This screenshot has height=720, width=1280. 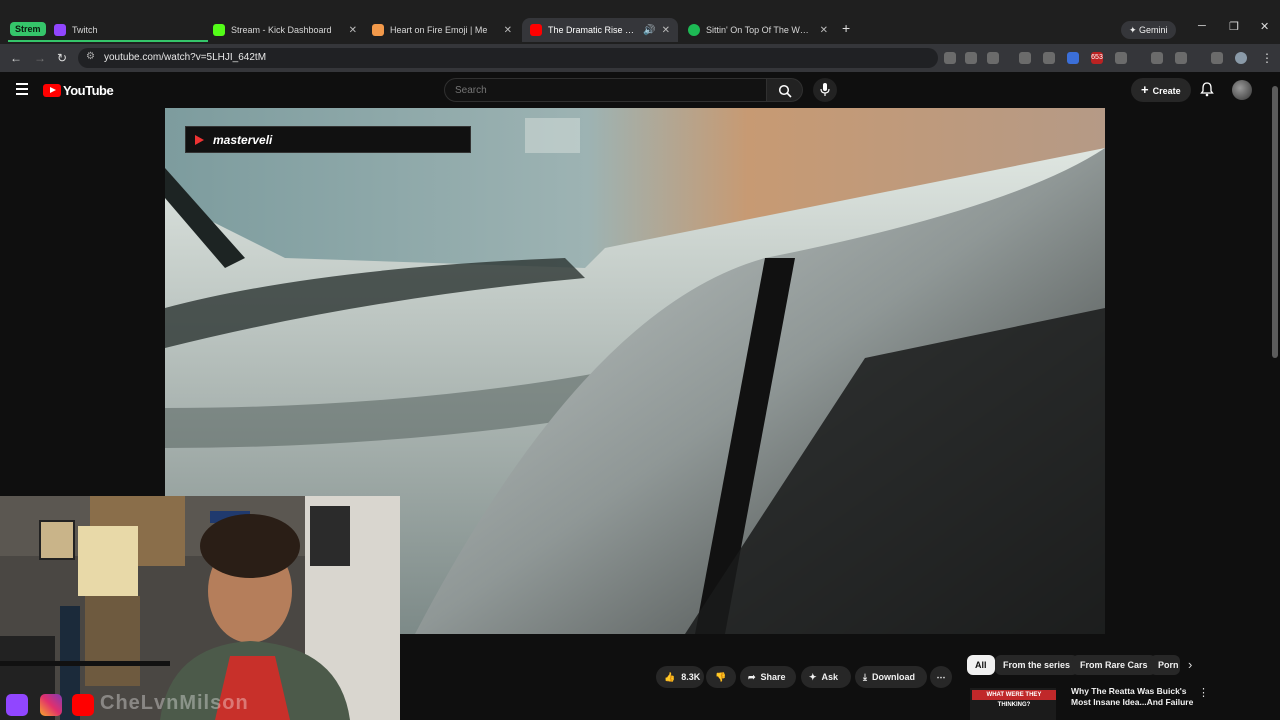 I want to click on tab-group-underline, so click(x=108, y=41).